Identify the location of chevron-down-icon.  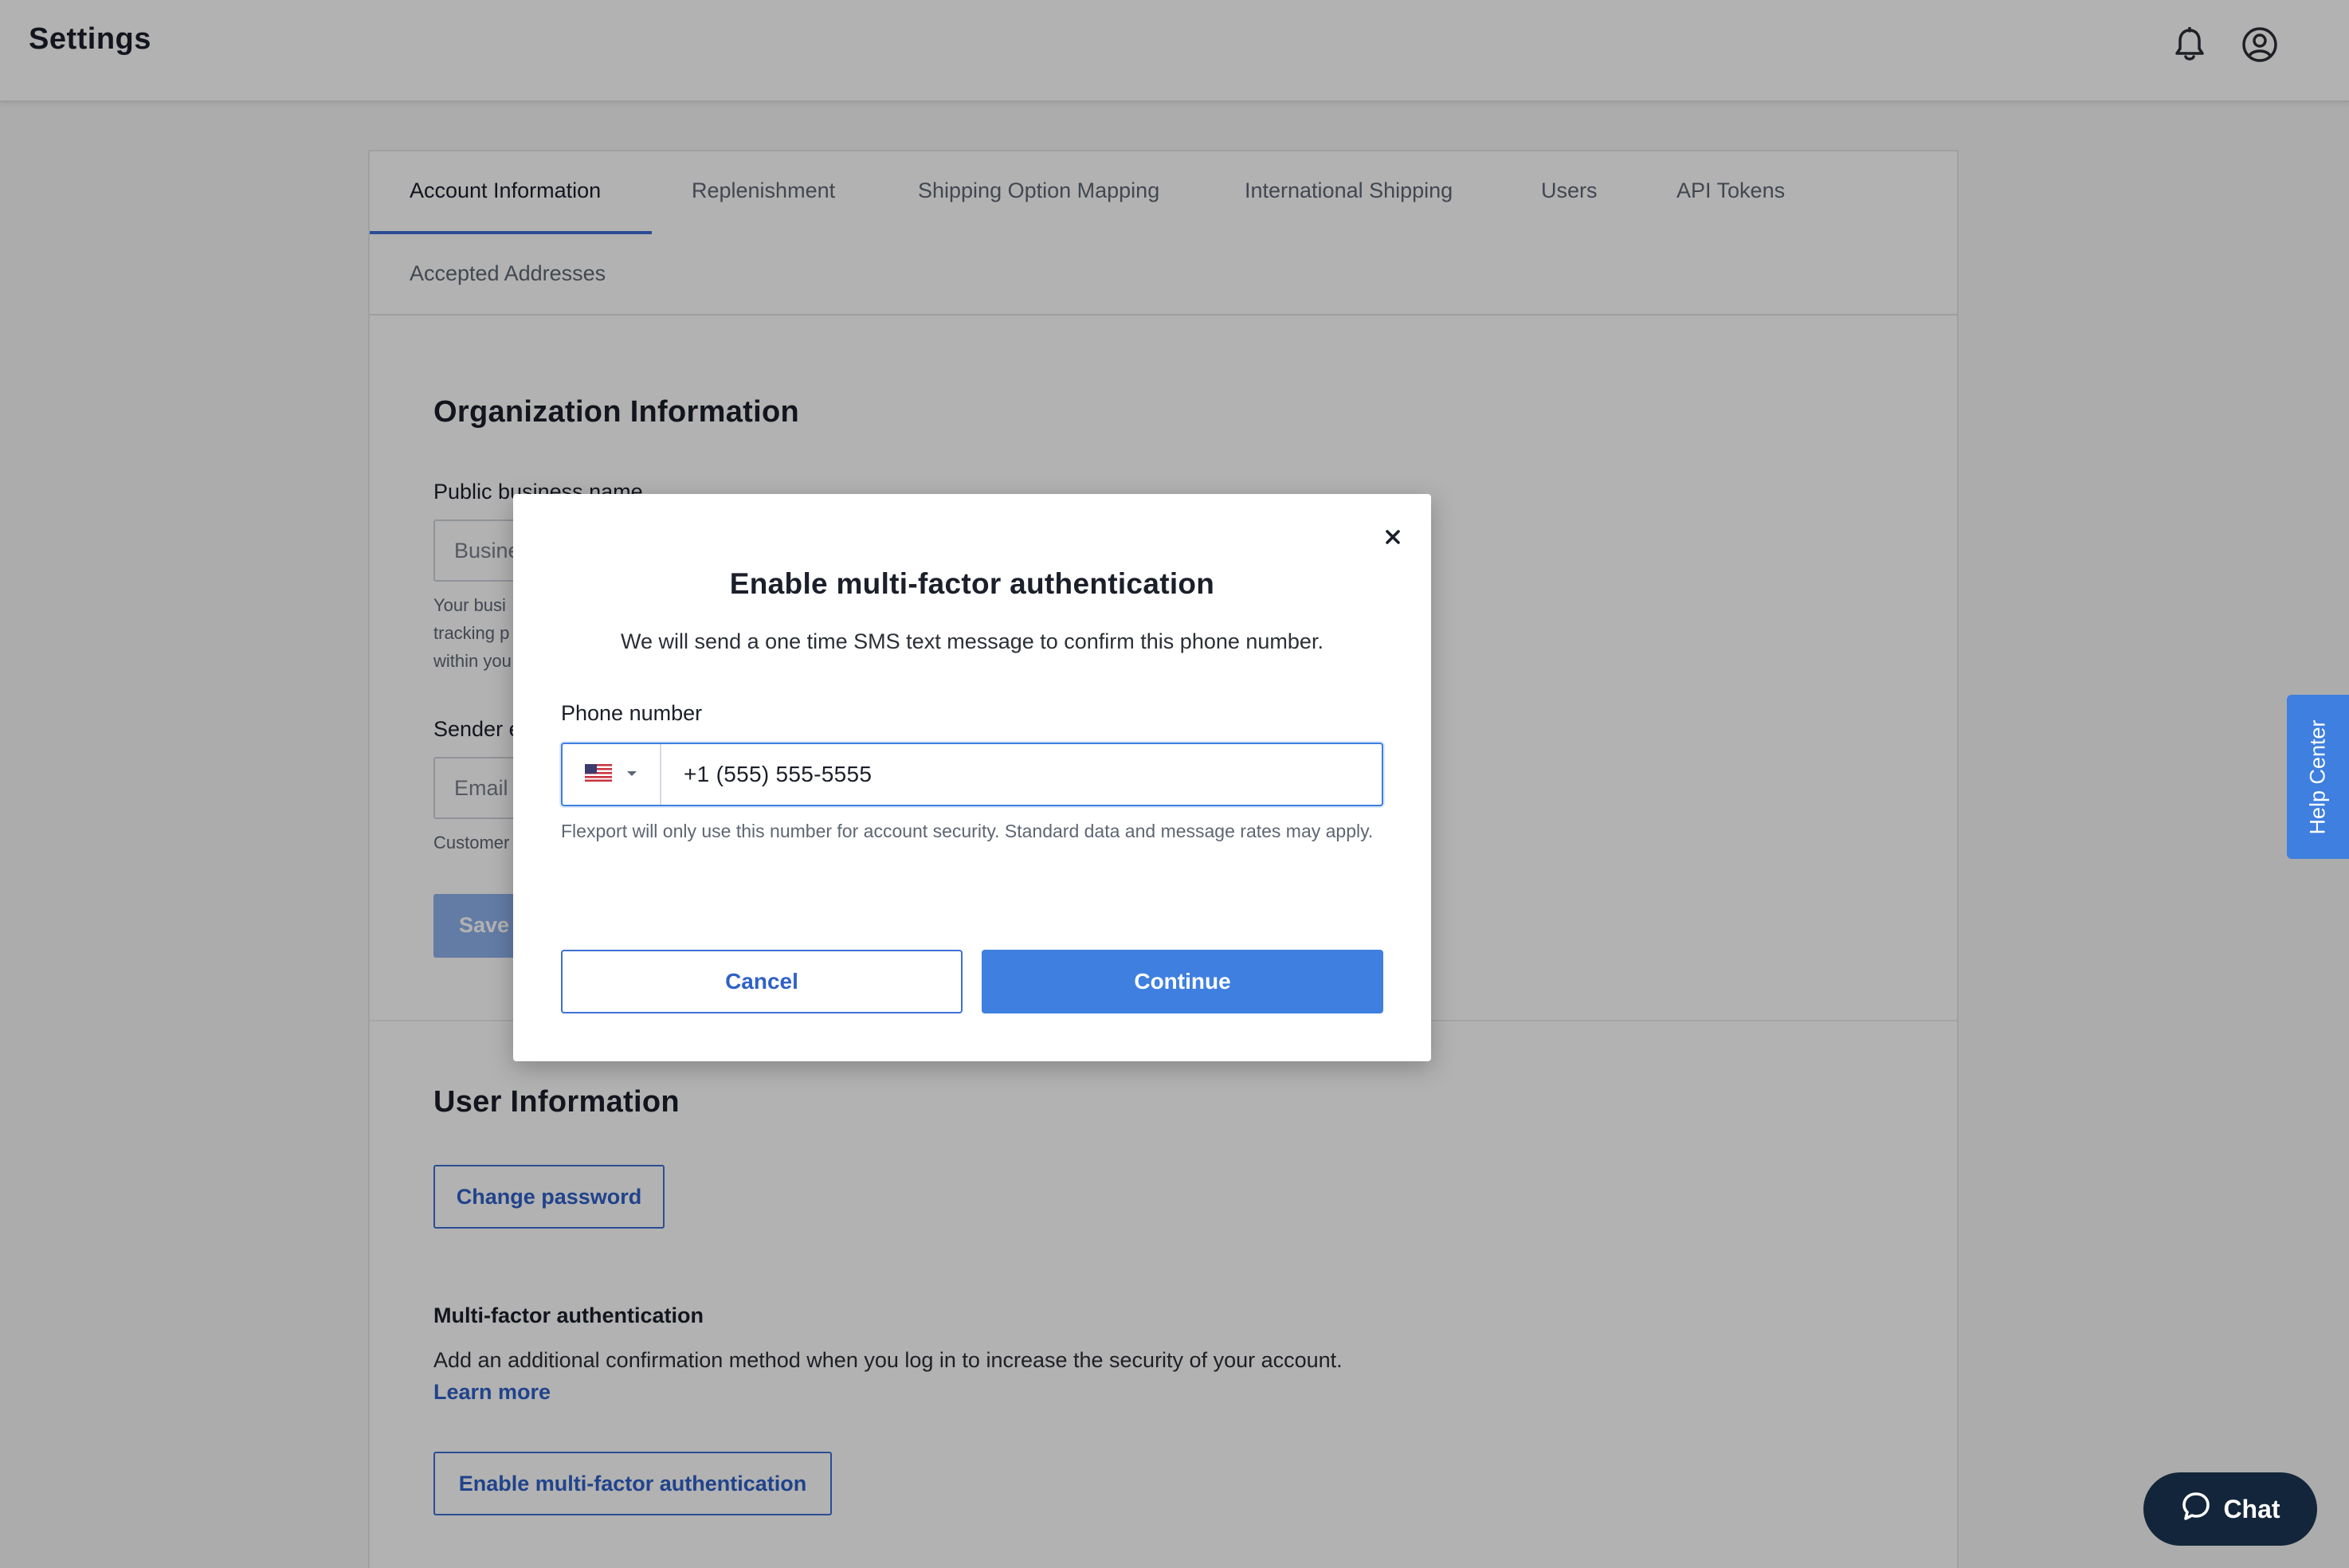
(631, 774).